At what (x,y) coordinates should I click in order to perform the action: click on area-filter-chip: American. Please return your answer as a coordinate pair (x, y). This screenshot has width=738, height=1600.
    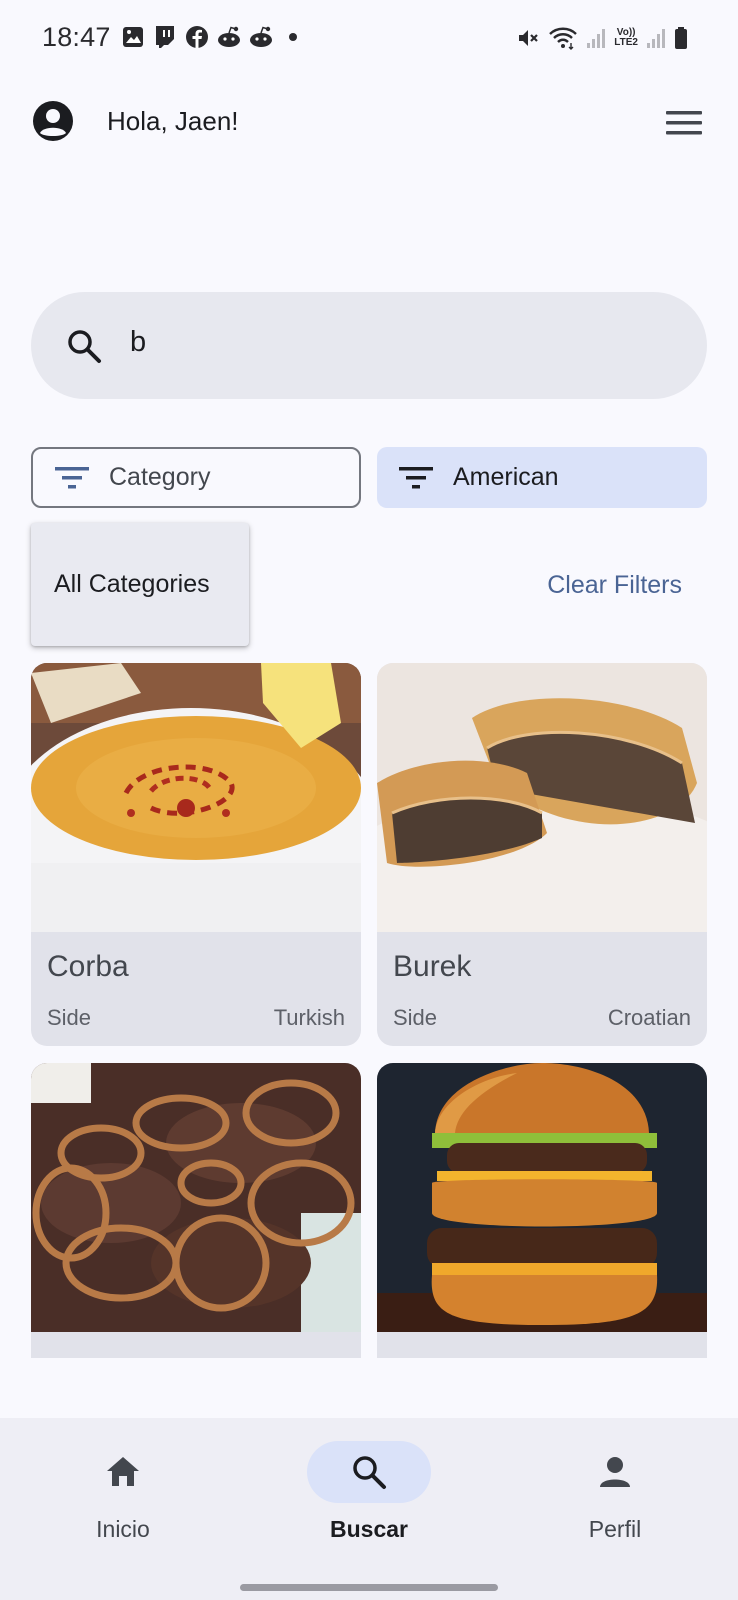
    Looking at the image, I should click on (542, 477).